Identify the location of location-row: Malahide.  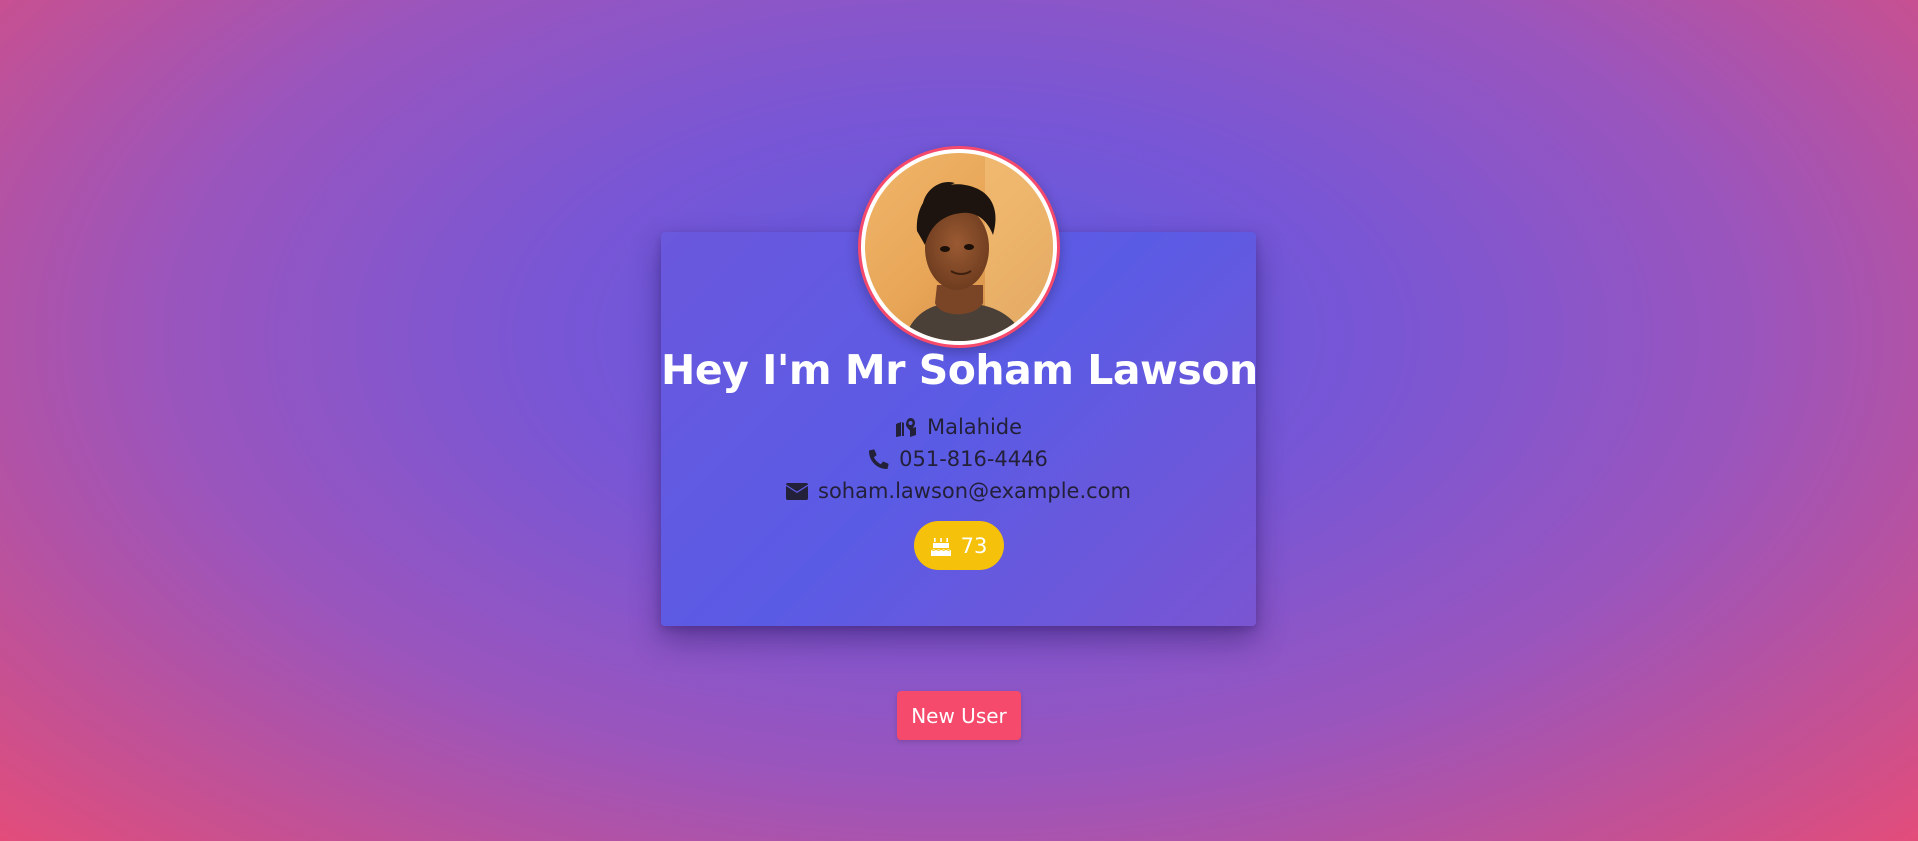
(958, 427).